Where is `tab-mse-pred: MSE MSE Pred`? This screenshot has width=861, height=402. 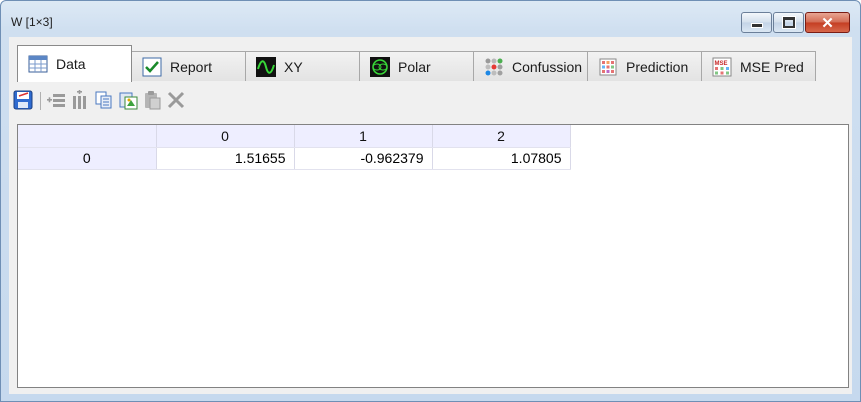 tab-mse-pred: MSE MSE Pred is located at coordinates (758, 66).